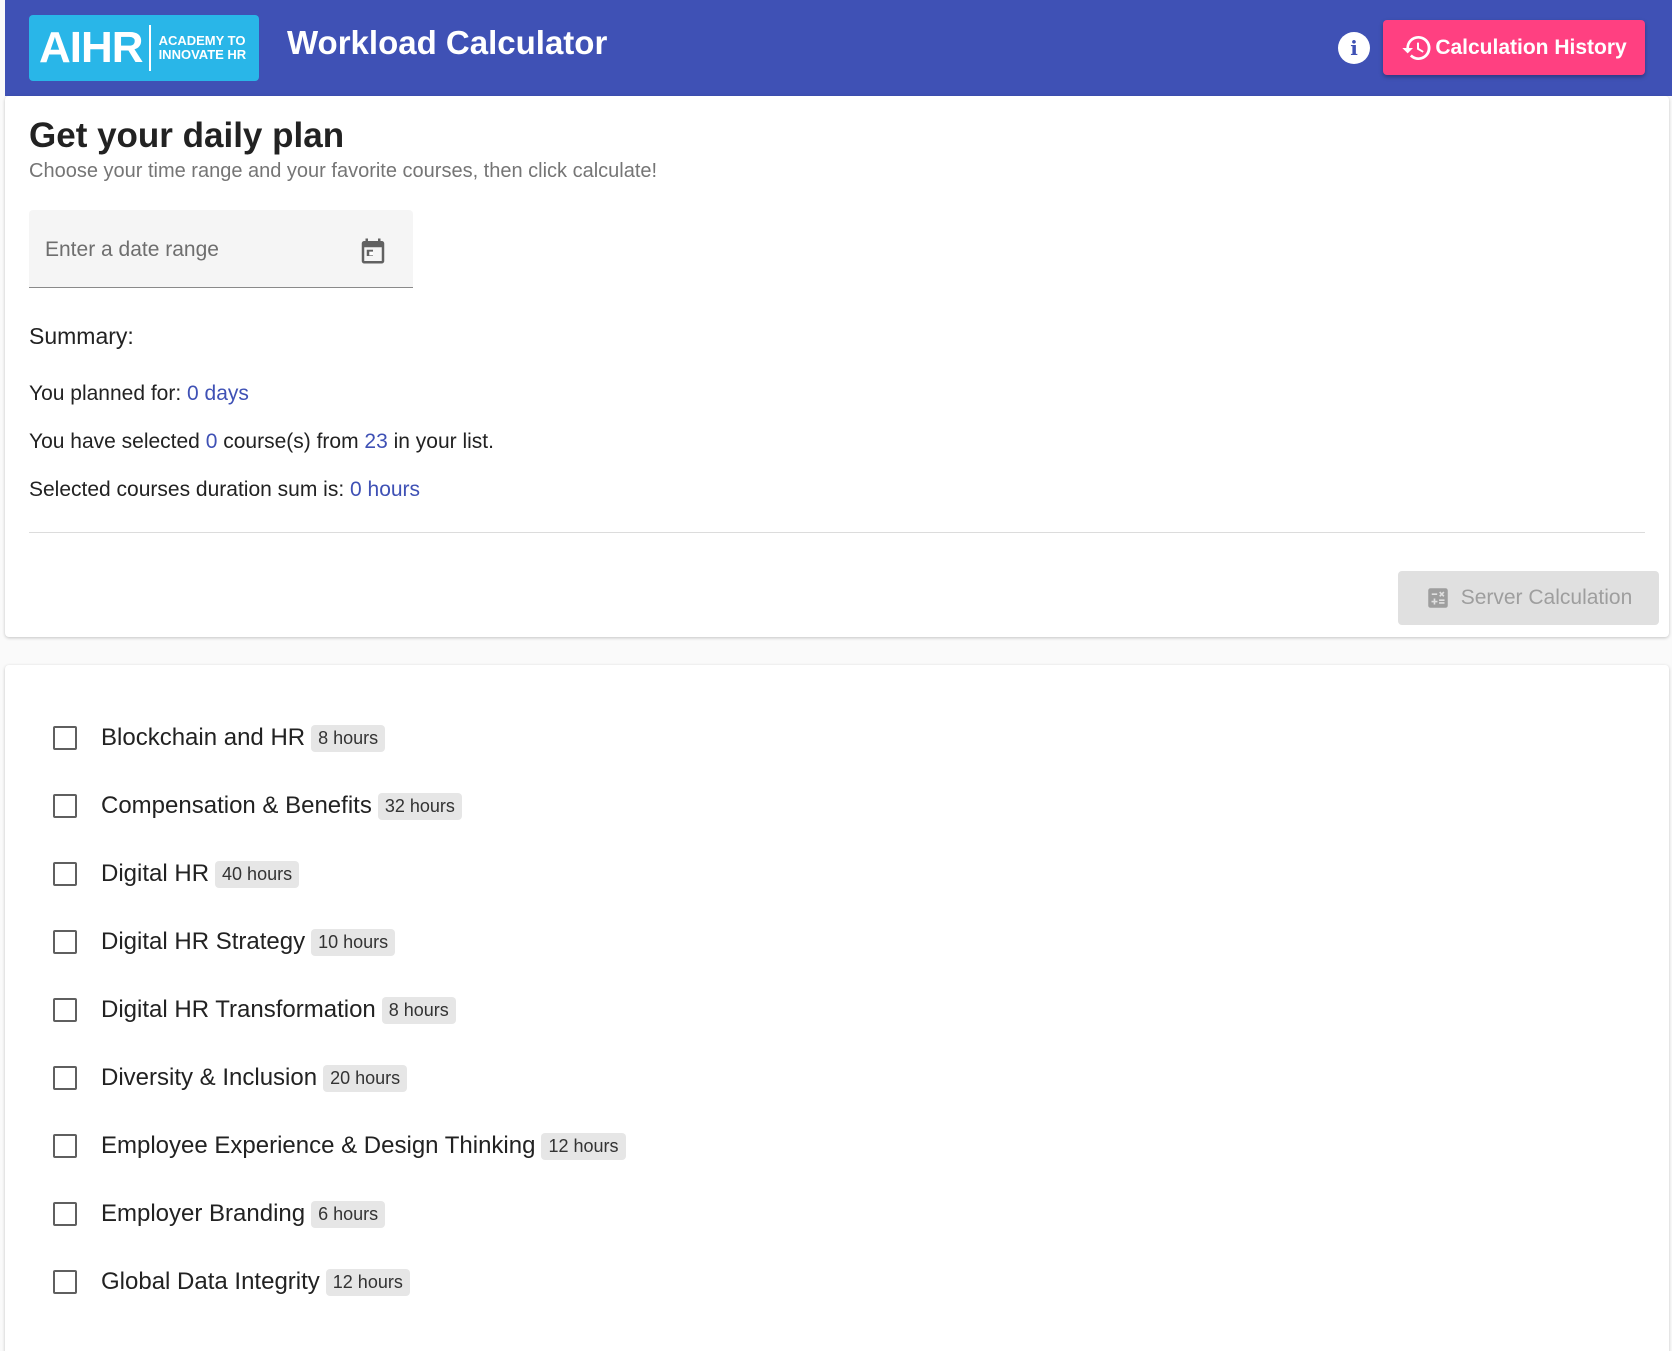  What do you see at coordinates (91, 47) in the screenshot?
I see `logo-wordmark: AIHR` at bounding box center [91, 47].